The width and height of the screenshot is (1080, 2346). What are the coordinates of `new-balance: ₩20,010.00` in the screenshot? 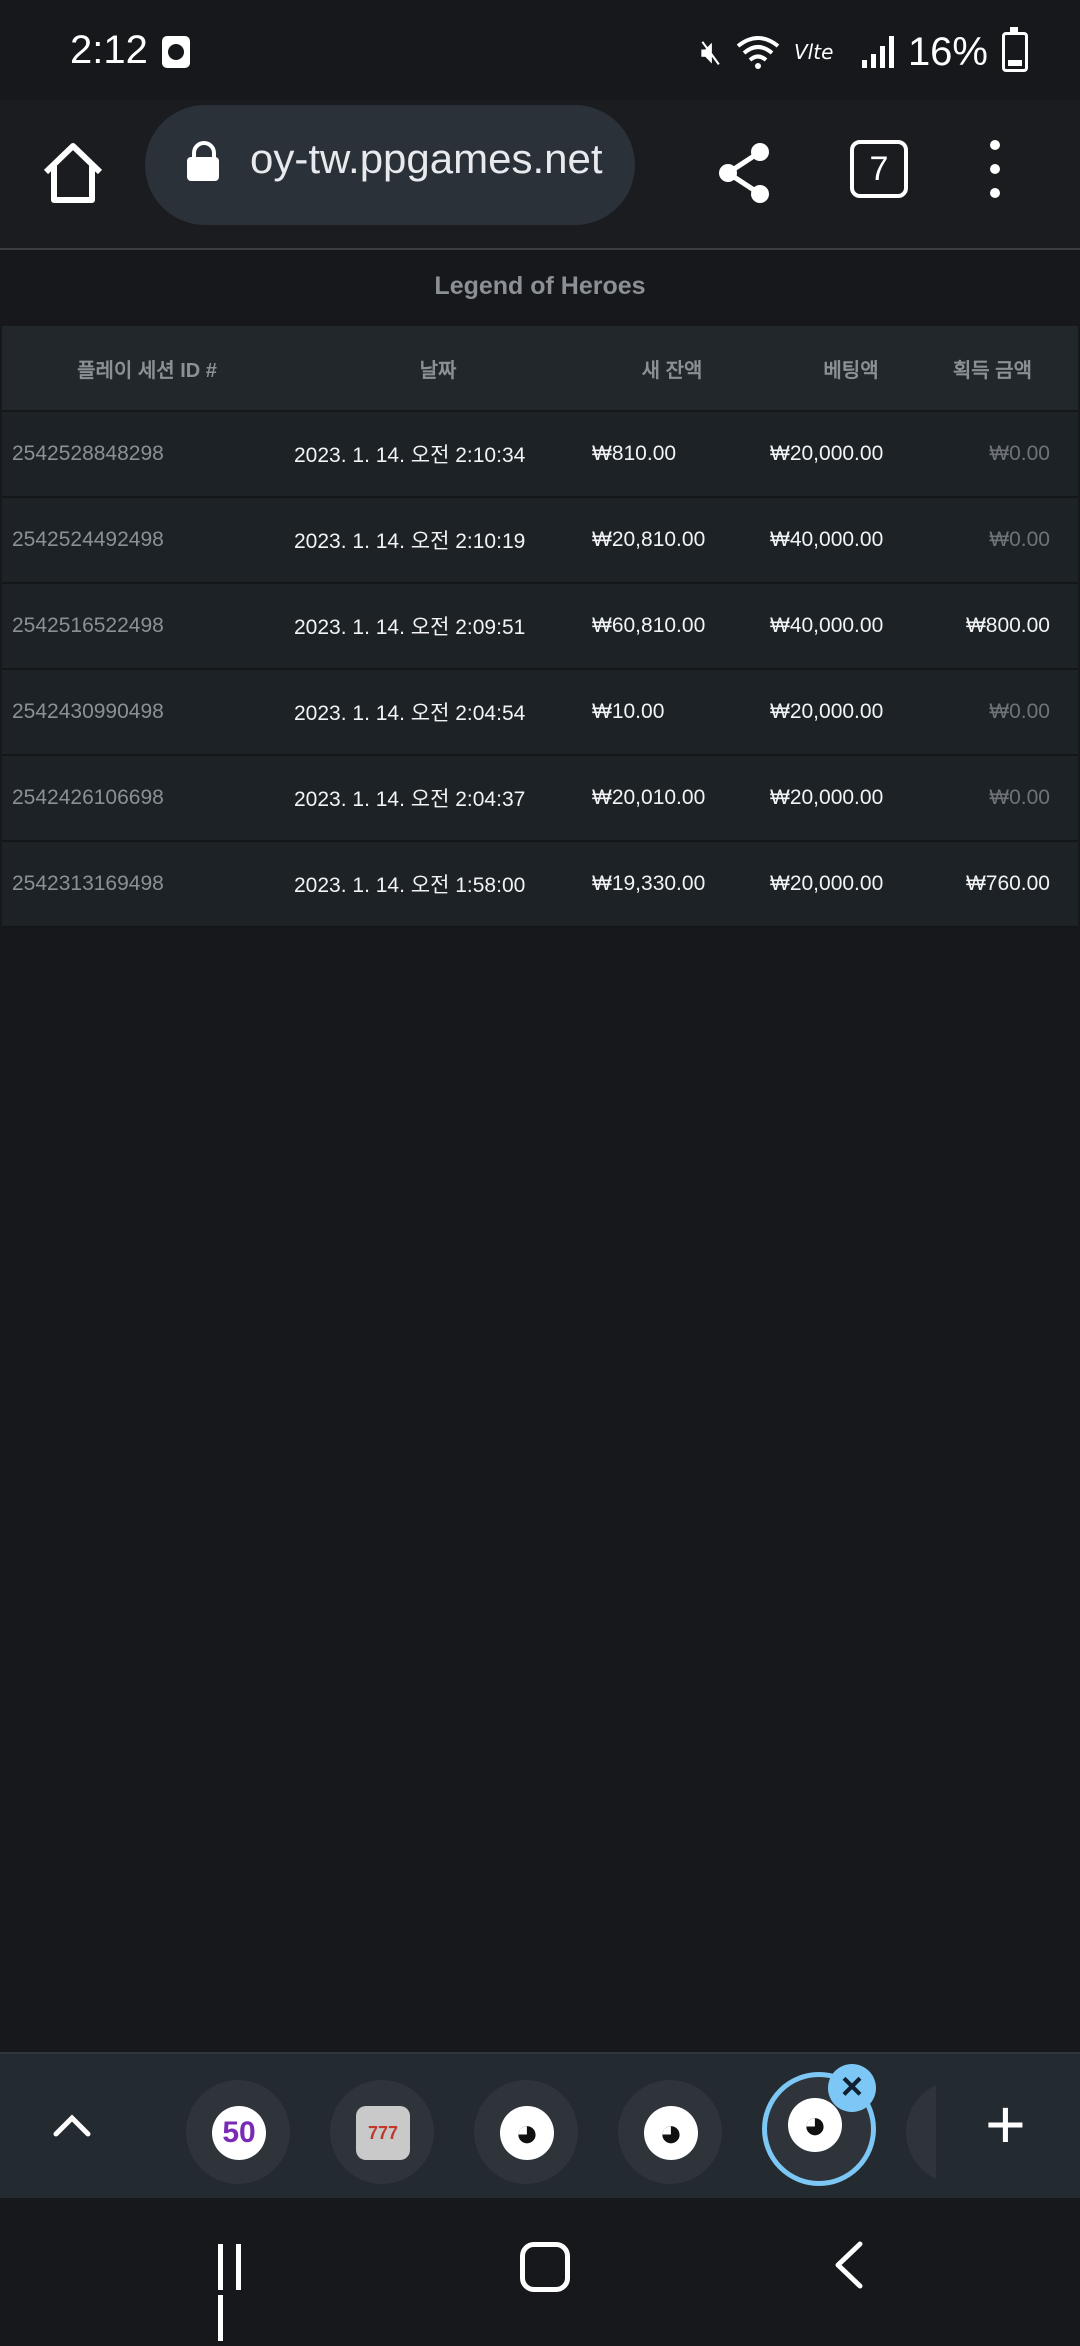 It's located at (649, 797).